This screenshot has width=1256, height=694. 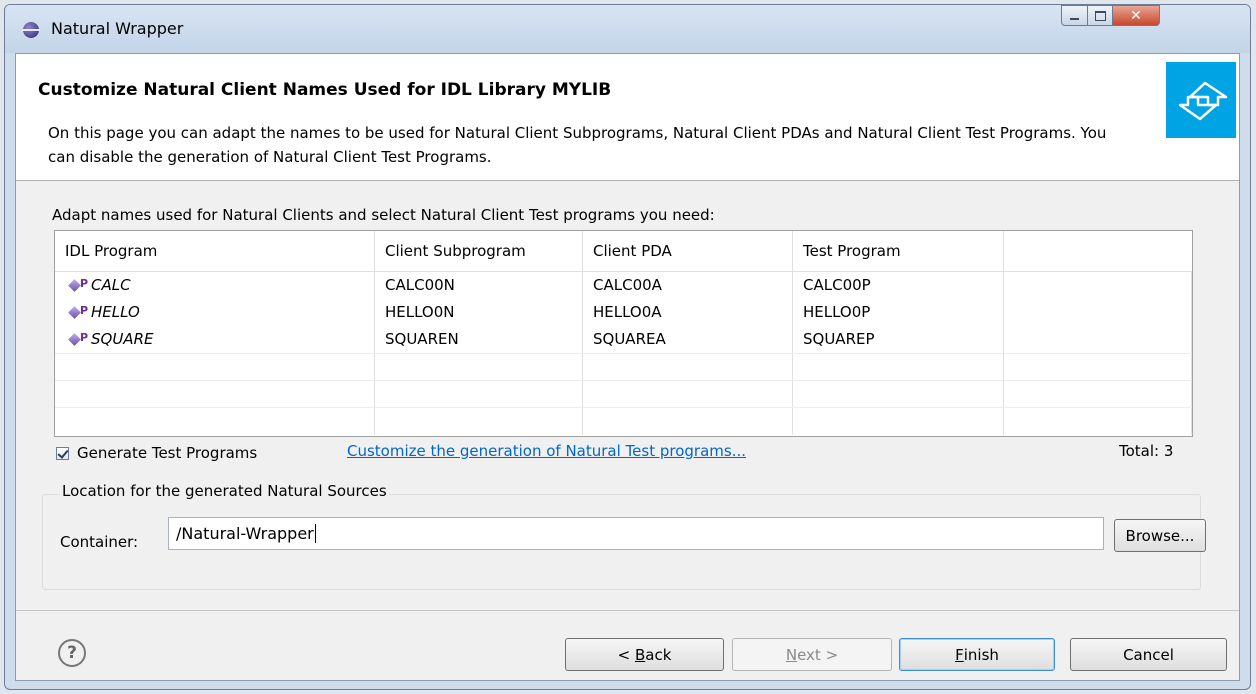 I want to click on minimize-button, so click(x=1074, y=15).